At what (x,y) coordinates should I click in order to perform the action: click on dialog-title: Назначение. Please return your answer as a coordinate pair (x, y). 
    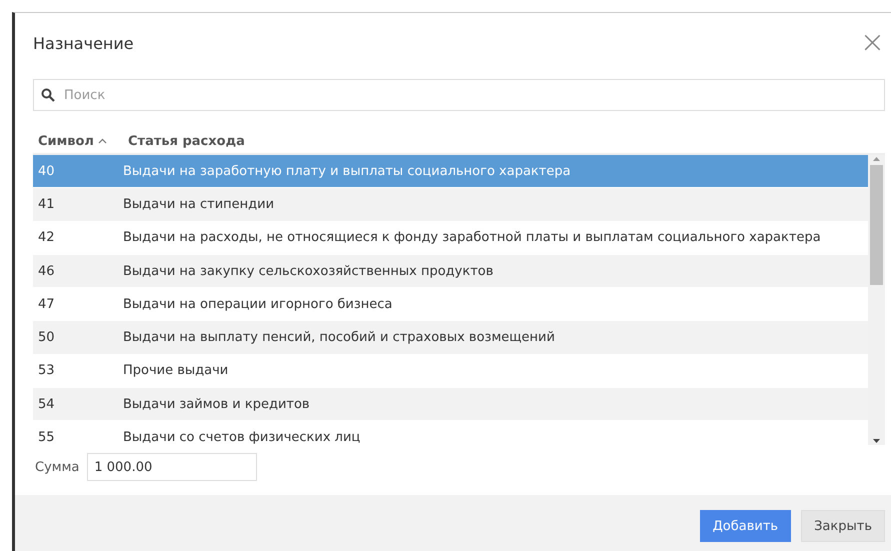
    Looking at the image, I should click on (83, 43).